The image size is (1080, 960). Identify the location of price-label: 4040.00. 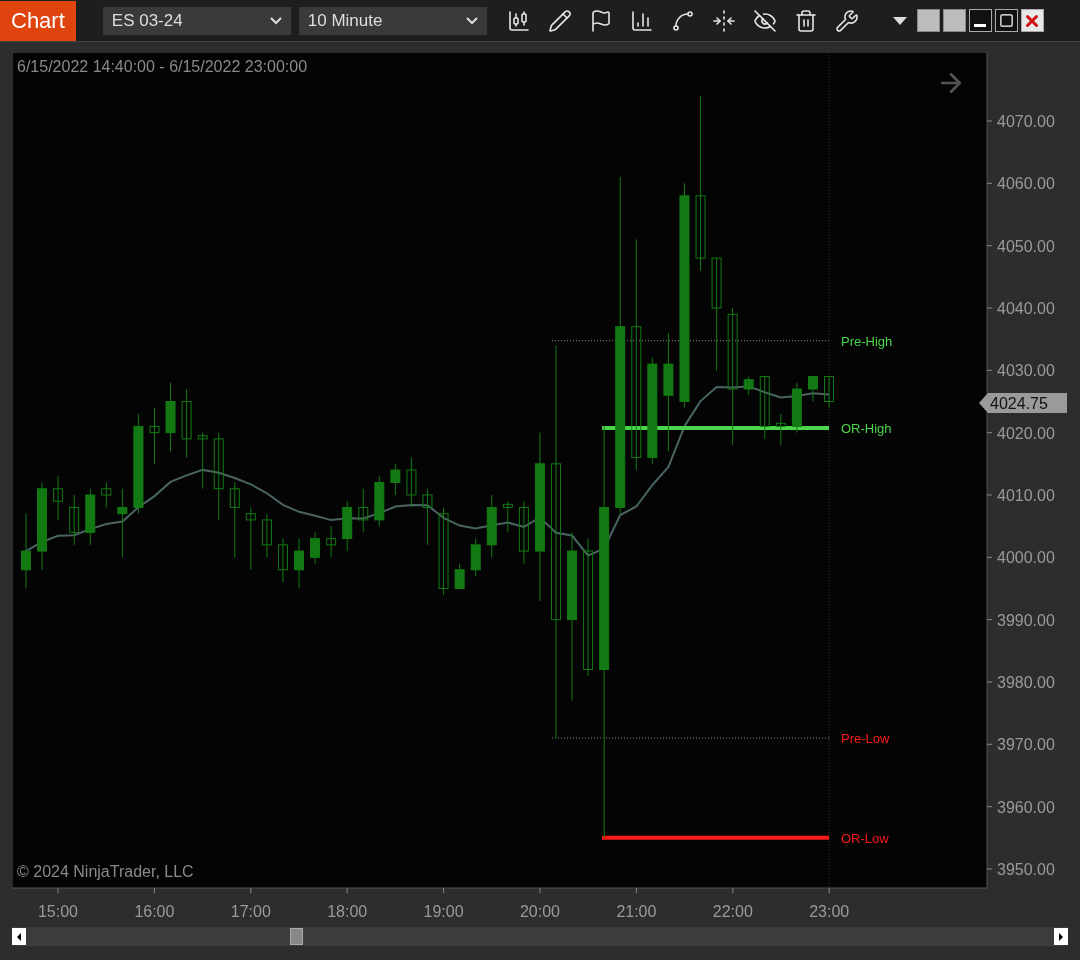
(1026, 308).